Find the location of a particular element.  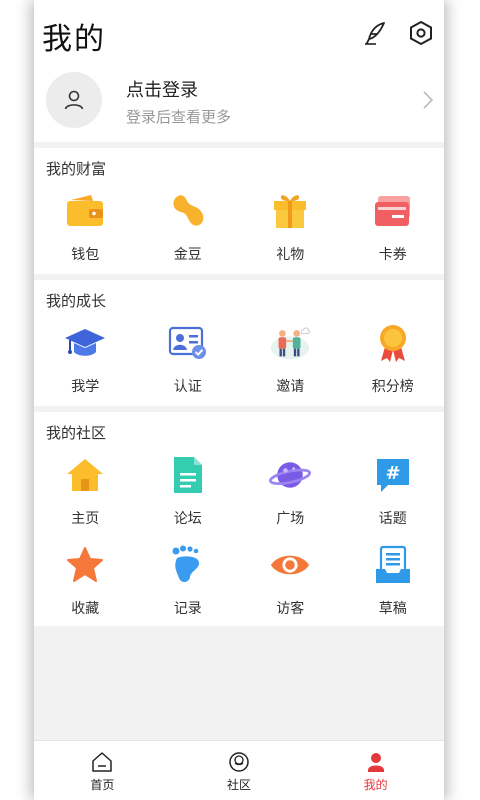

graduation-cap-icon is located at coordinates (85, 343).